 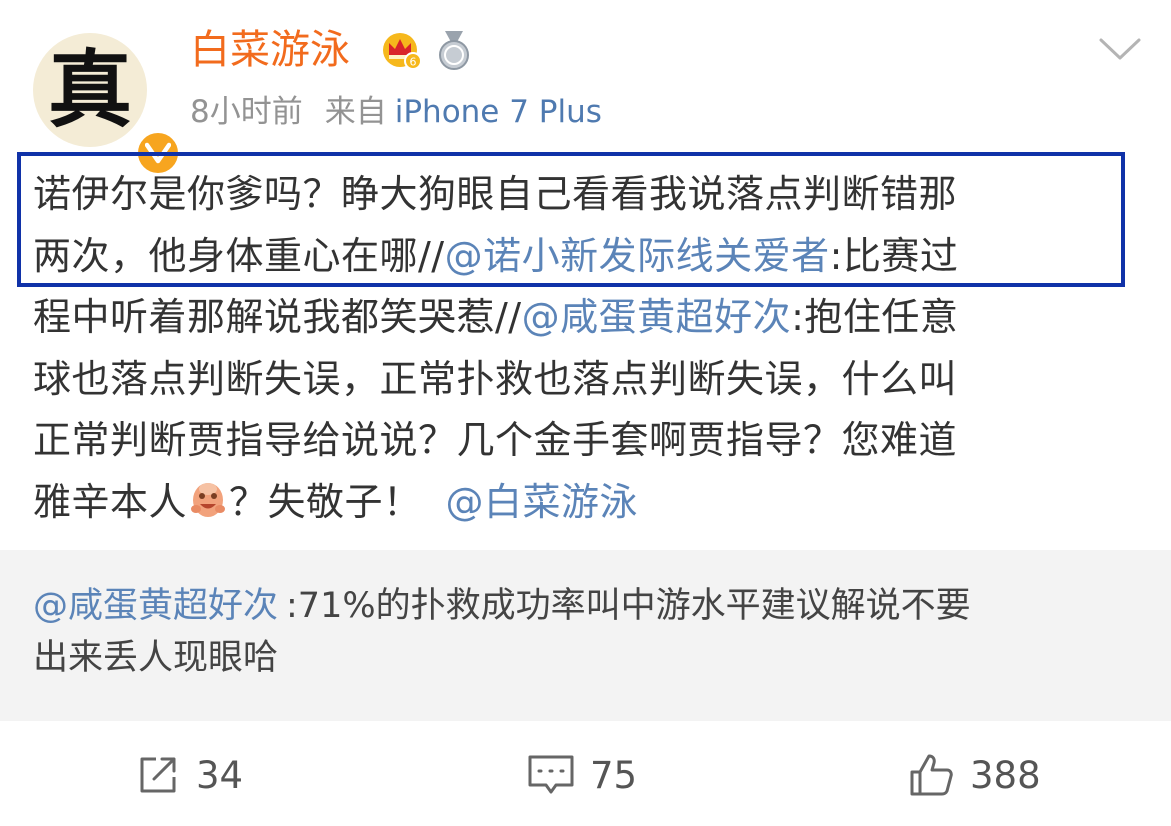 I want to click on post-meta: 8小时前 来自 iPhone 7 Plus, so click(x=396, y=112).